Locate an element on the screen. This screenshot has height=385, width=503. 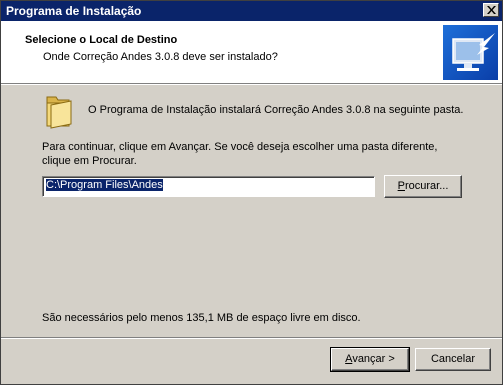
next-button: Avançar > is located at coordinates (370, 359).